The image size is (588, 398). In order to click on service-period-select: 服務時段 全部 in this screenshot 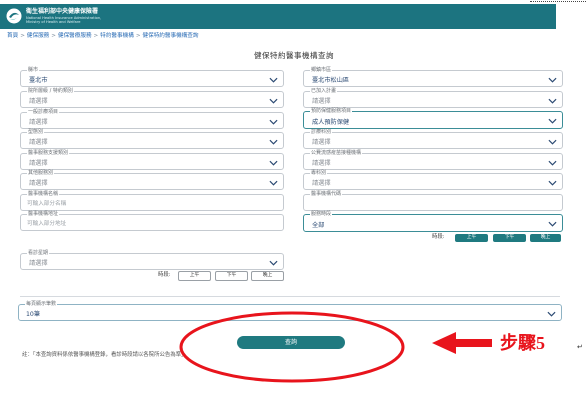, I will do `click(433, 221)`.